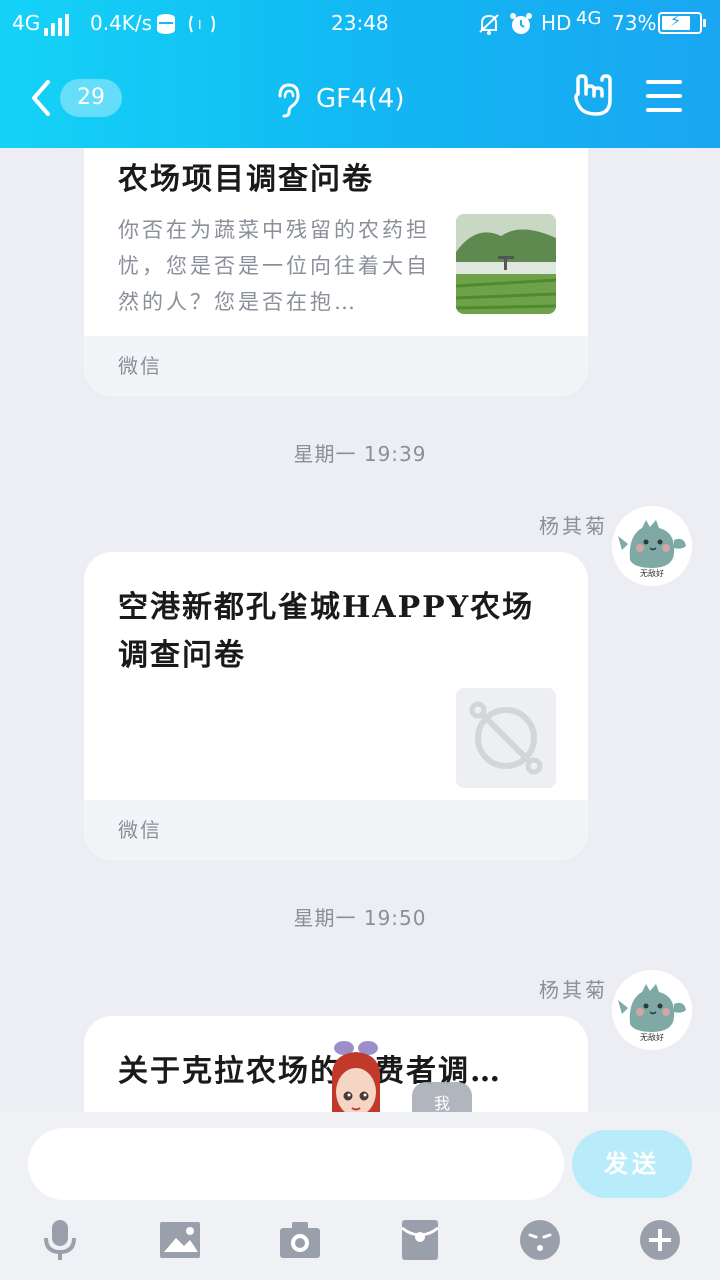 The image size is (720, 1280). What do you see at coordinates (556, 23) in the screenshot?
I see `hd-indicator: HD` at bounding box center [556, 23].